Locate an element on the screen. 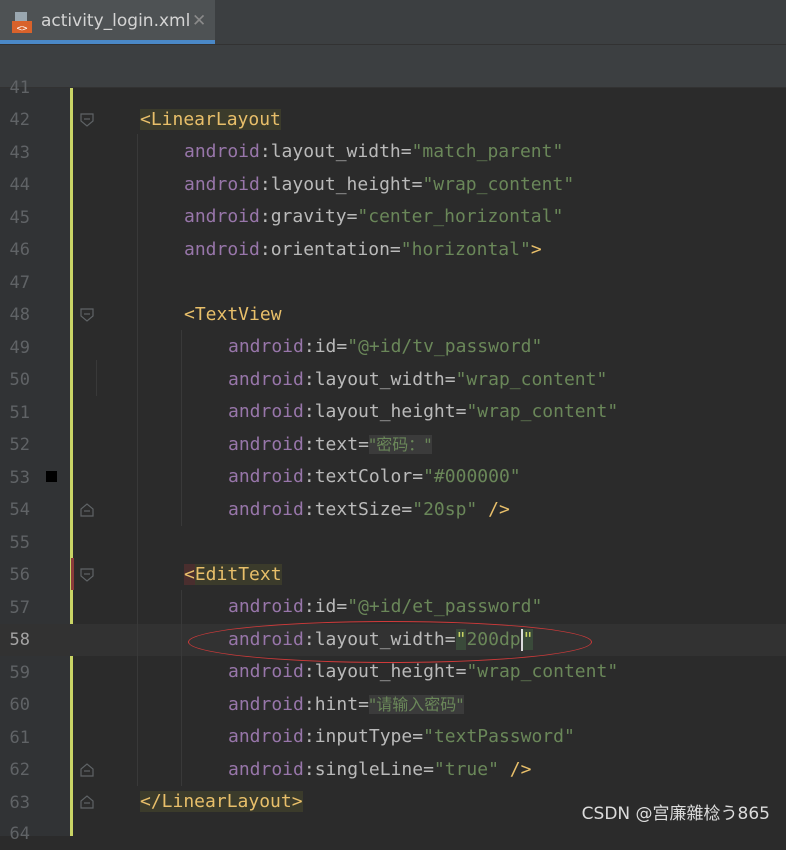 The width and height of the screenshot is (786, 850). line-number: 59 is located at coordinates (19, 672).